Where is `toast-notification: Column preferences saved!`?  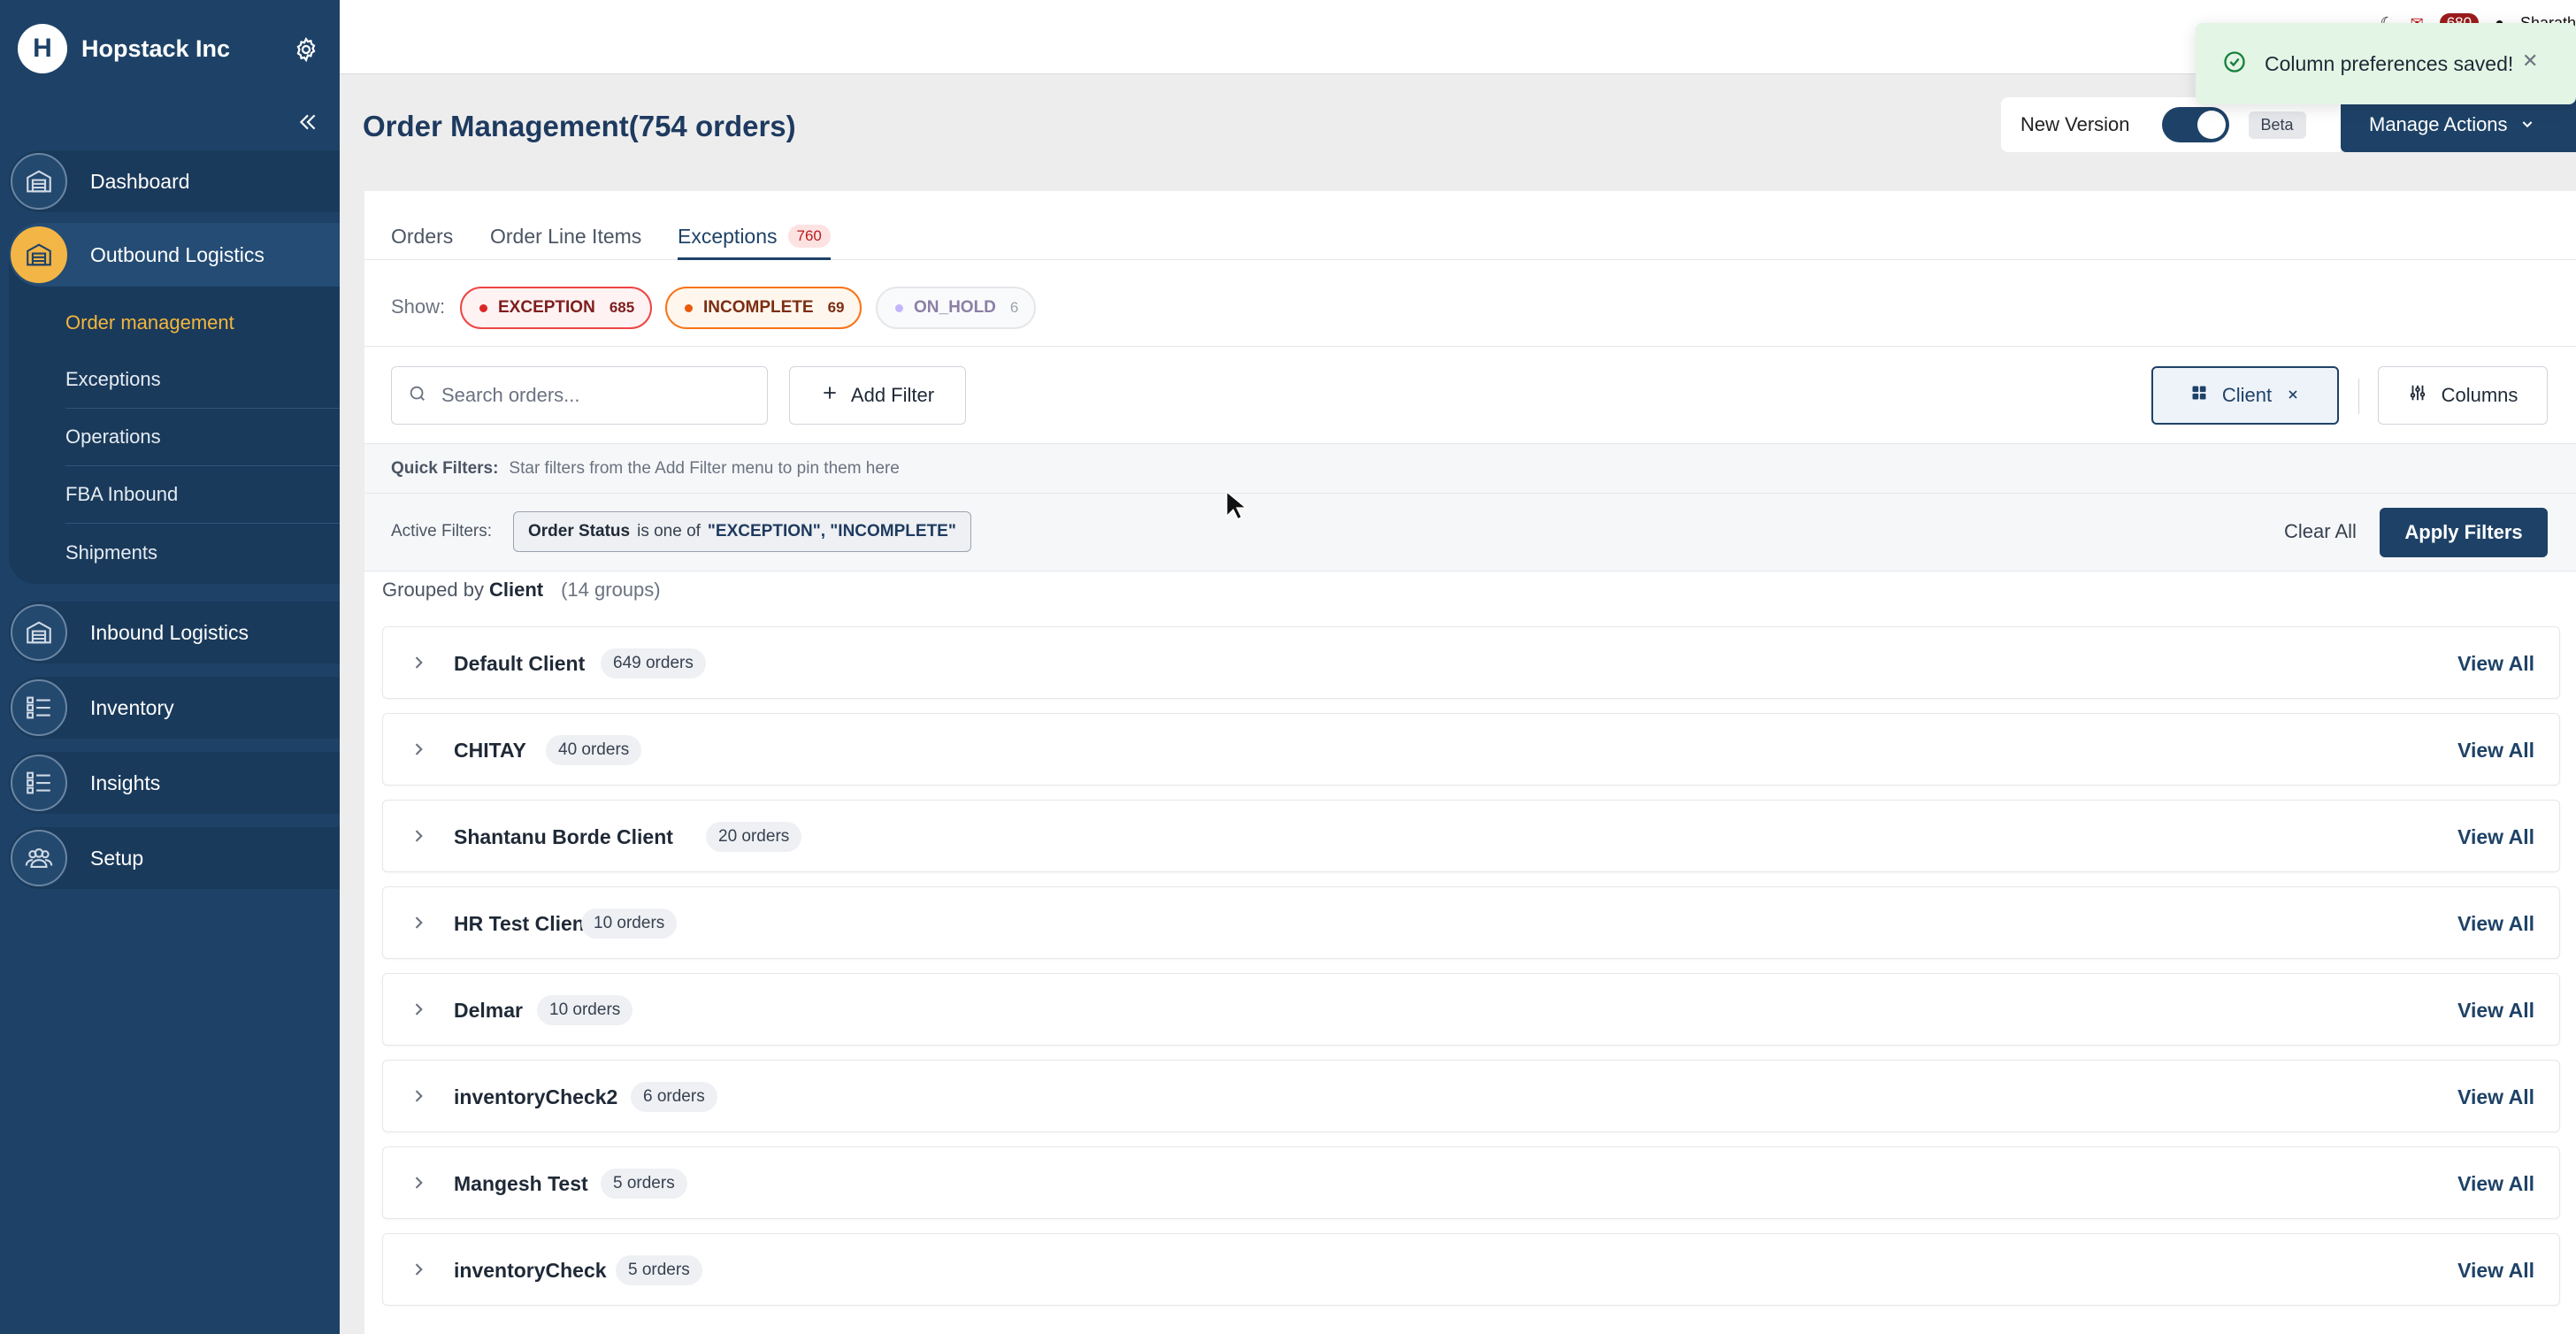 toast-notification: Column preferences saved! is located at coordinates (2386, 63).